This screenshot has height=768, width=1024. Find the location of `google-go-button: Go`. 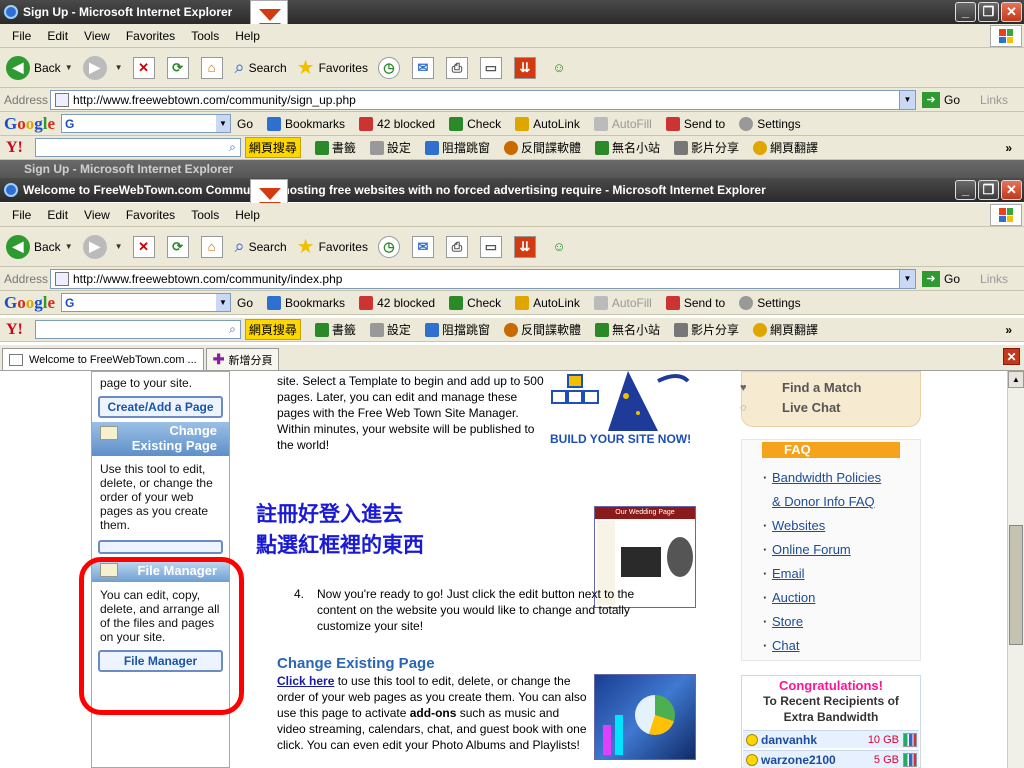

google-go-button: Go is located at coordinates (245, 124).